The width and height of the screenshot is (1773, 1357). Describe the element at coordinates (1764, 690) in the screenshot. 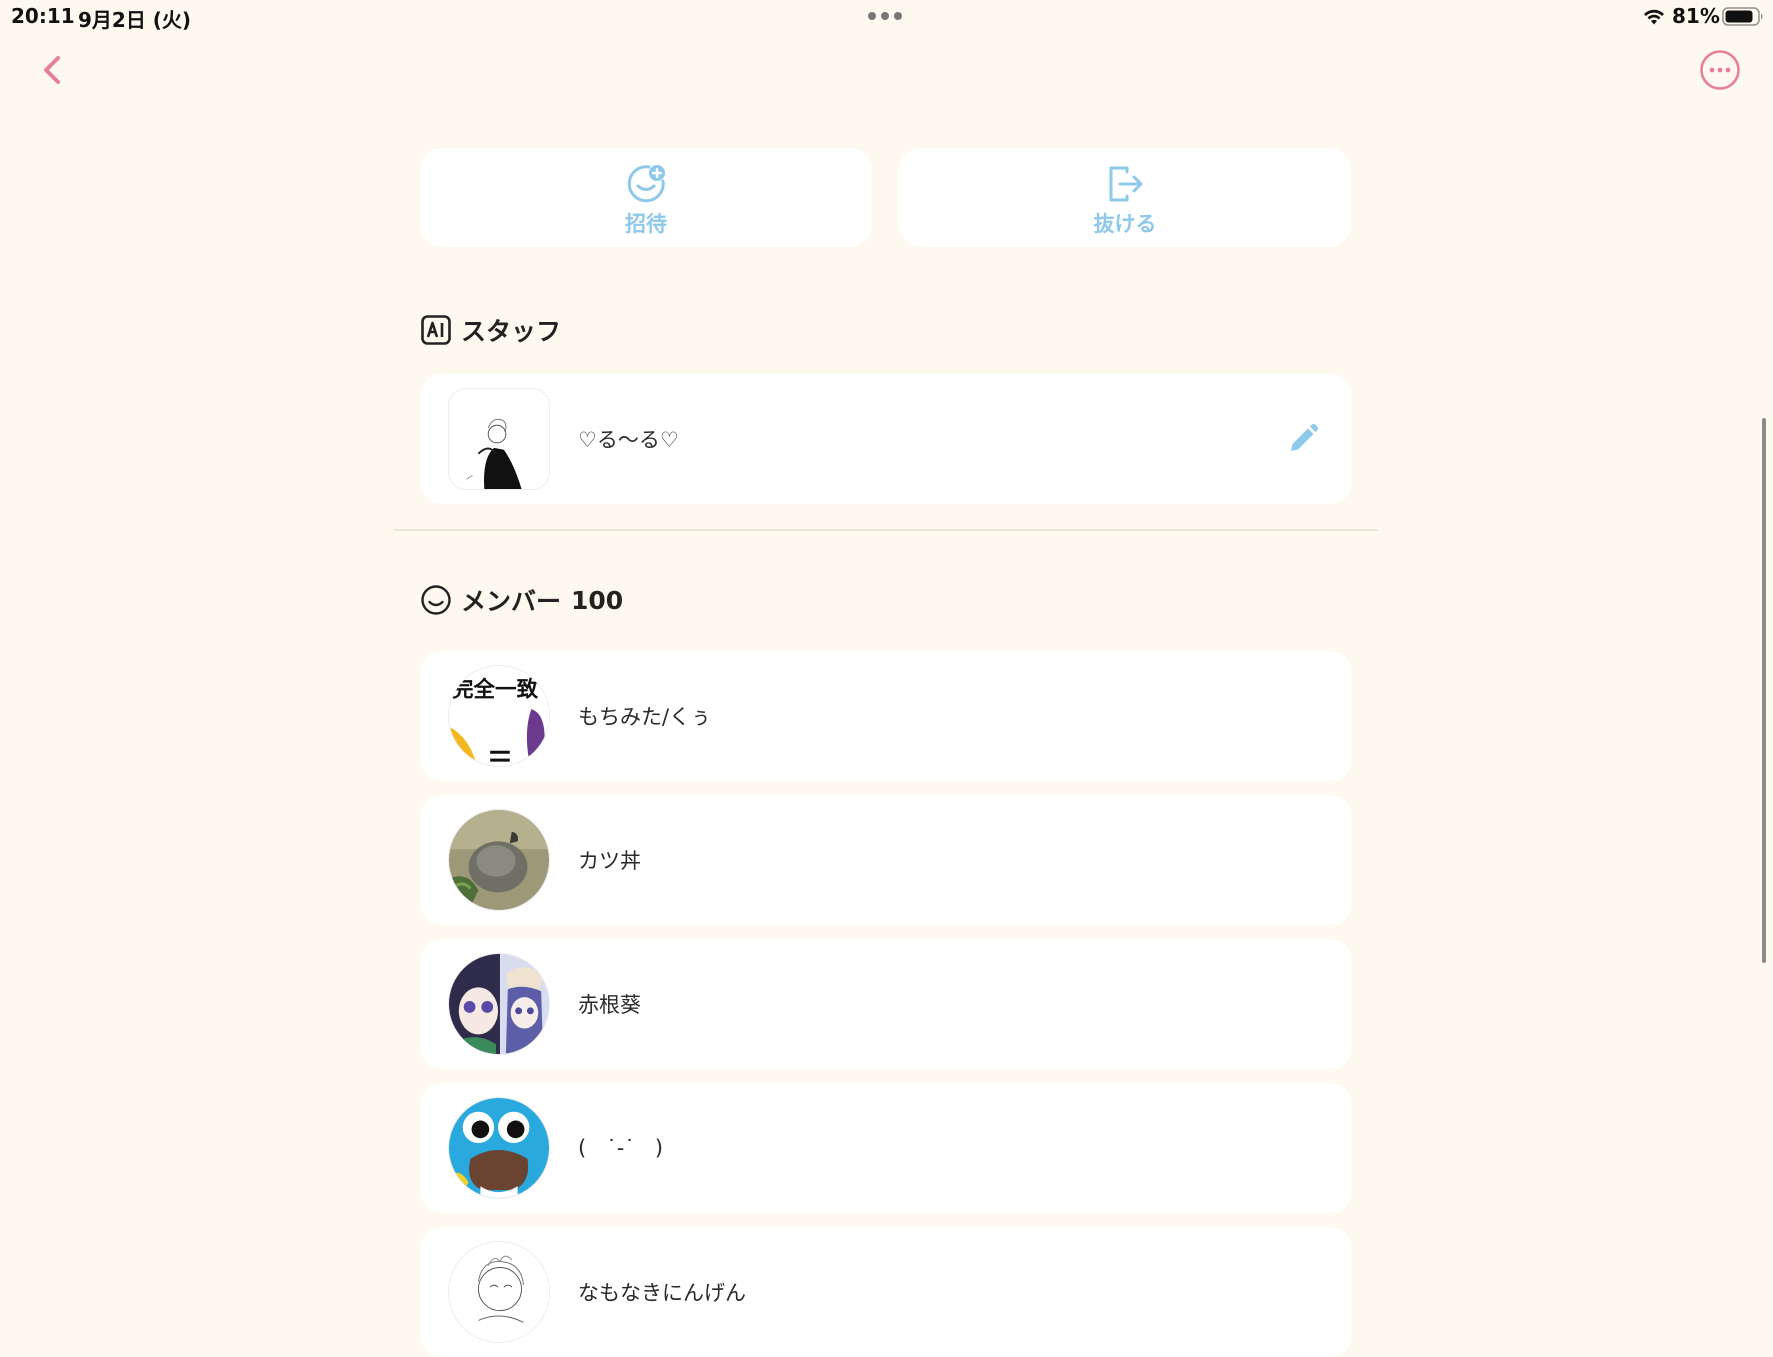

I see `scroll-indicator` at that location.